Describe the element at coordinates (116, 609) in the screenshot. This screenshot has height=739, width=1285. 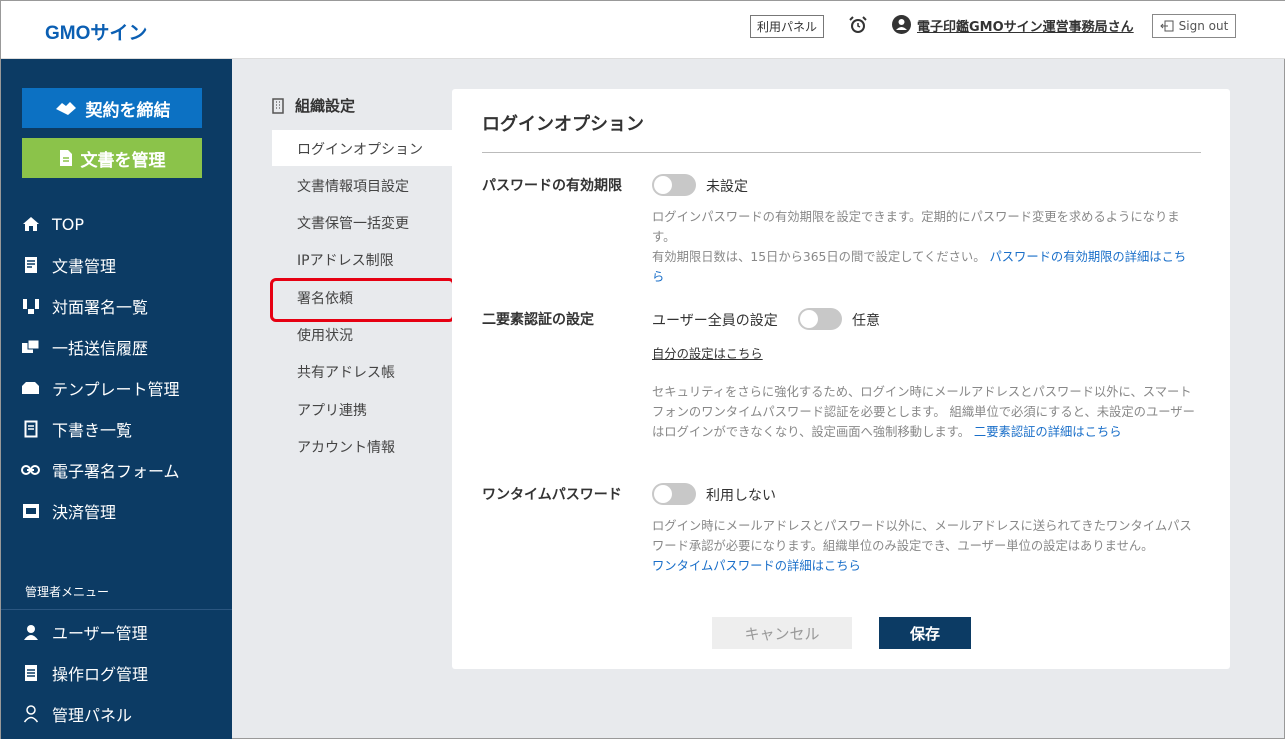
I see `admin-divider` at that location.